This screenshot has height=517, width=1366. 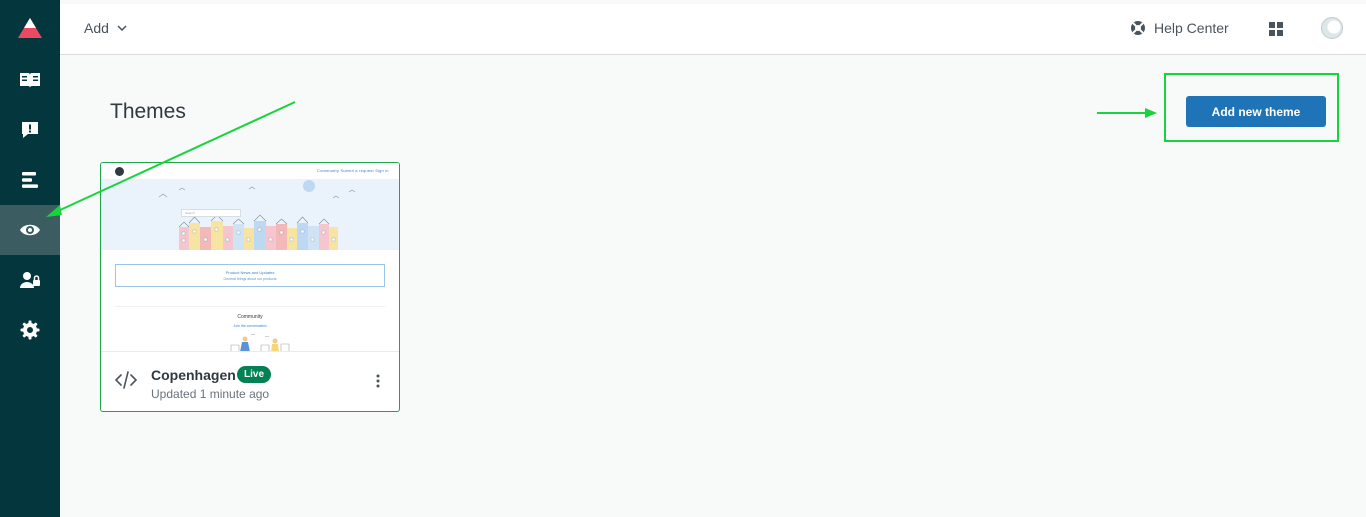 I want to click on gear-icon, so click(x=30, y=330).